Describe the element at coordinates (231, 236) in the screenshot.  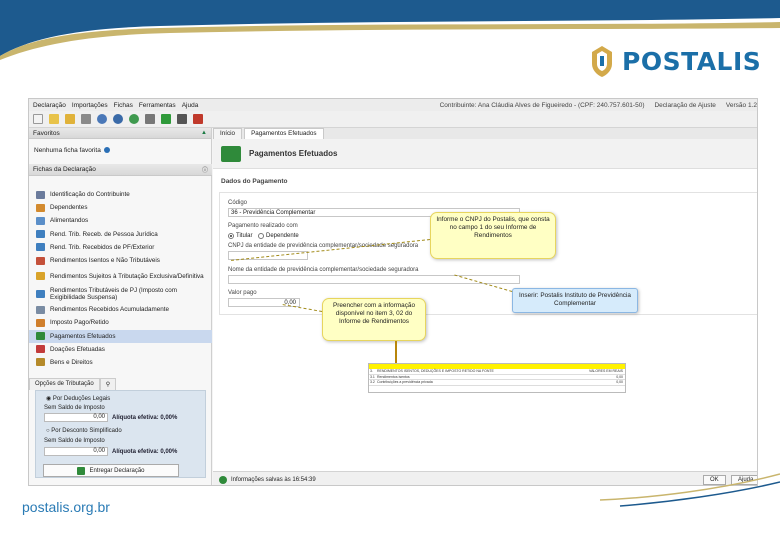
I see `radio-checked-icon` at that location.